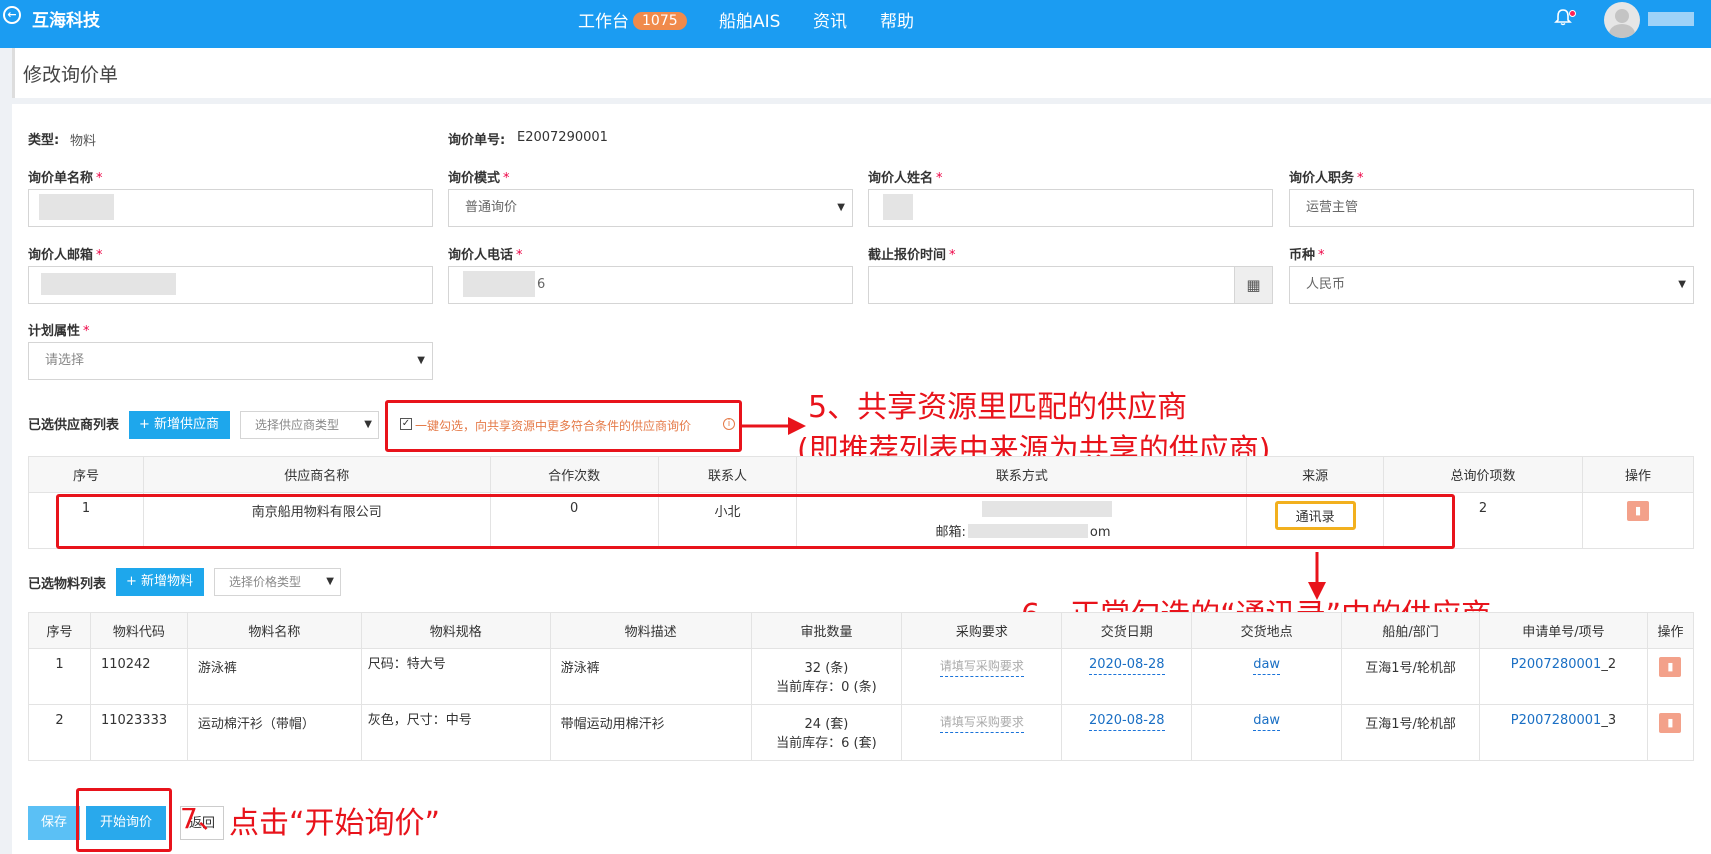  Describe the element at coordinates (1622, 20) in the screenshot. I see `user-avatar` at that location.